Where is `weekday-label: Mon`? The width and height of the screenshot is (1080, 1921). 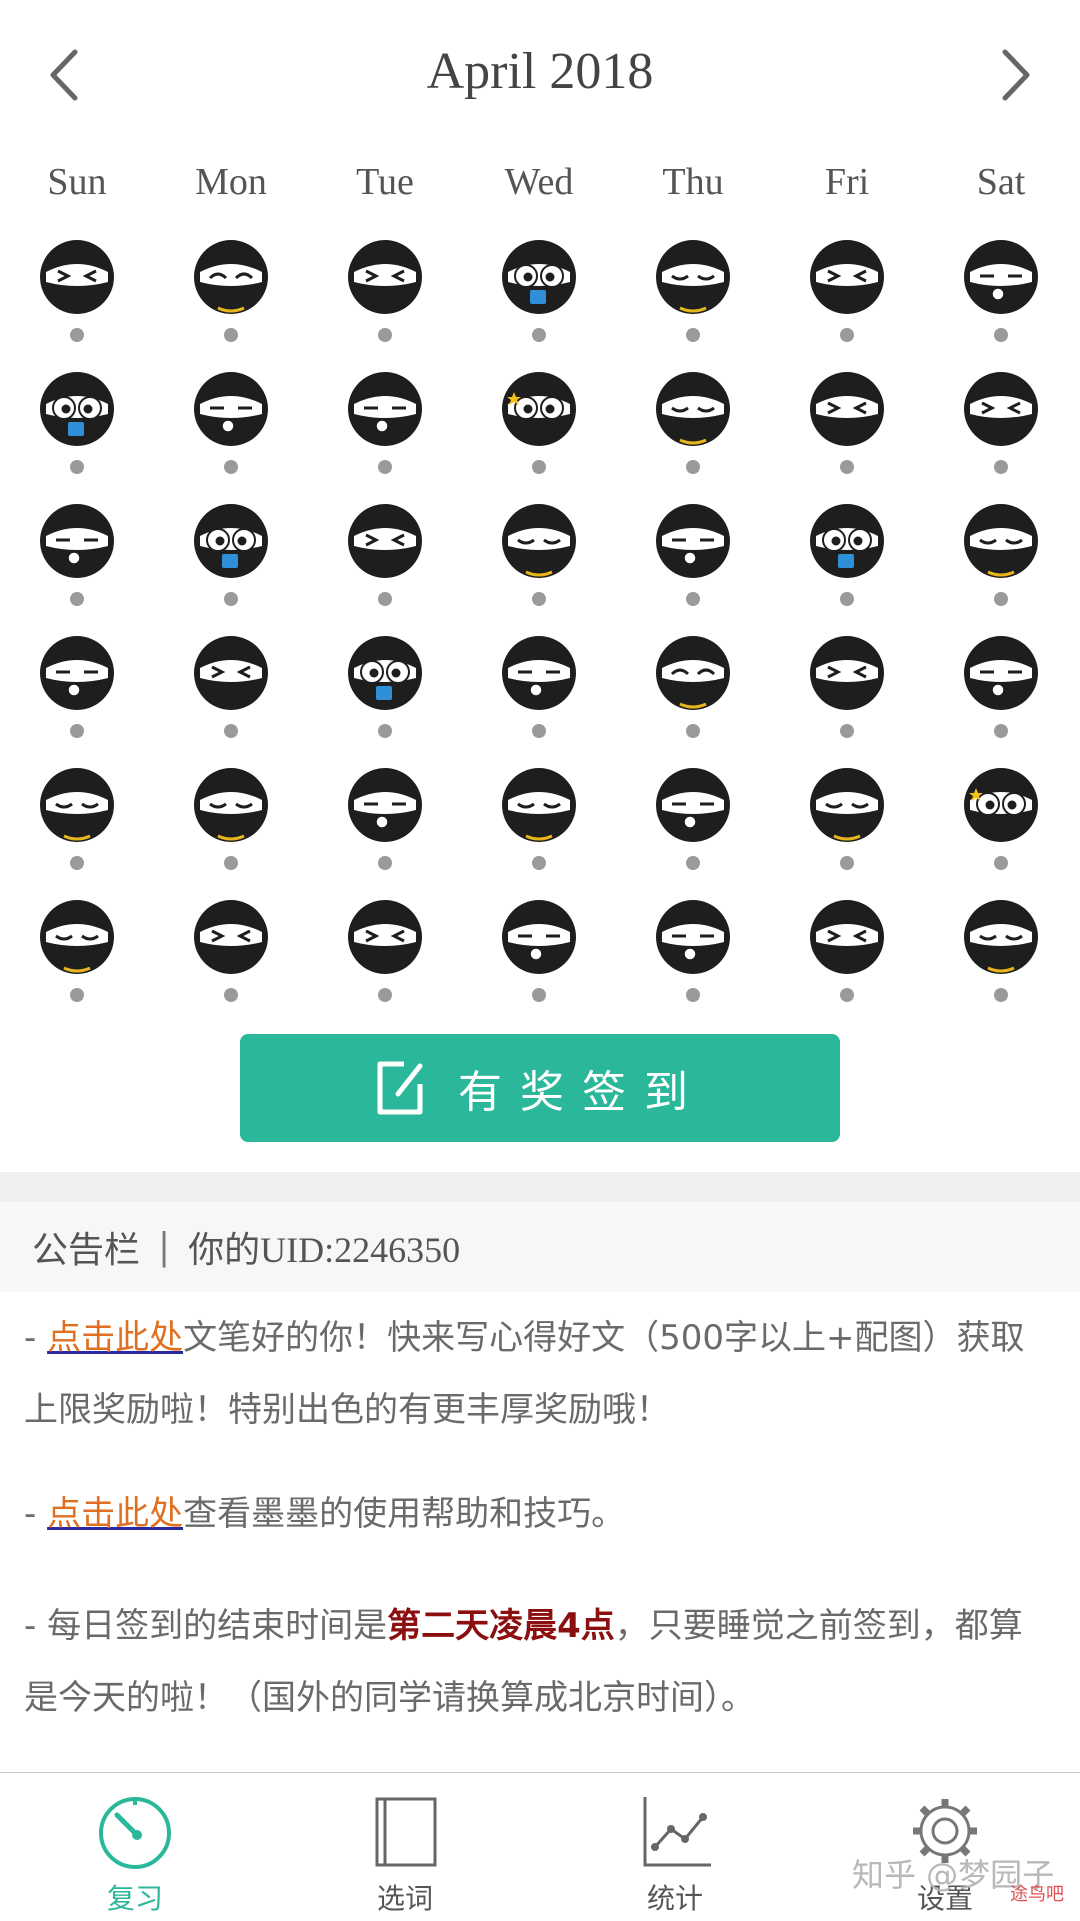 weekday-label: Mon is located at coordinates (231, 182).